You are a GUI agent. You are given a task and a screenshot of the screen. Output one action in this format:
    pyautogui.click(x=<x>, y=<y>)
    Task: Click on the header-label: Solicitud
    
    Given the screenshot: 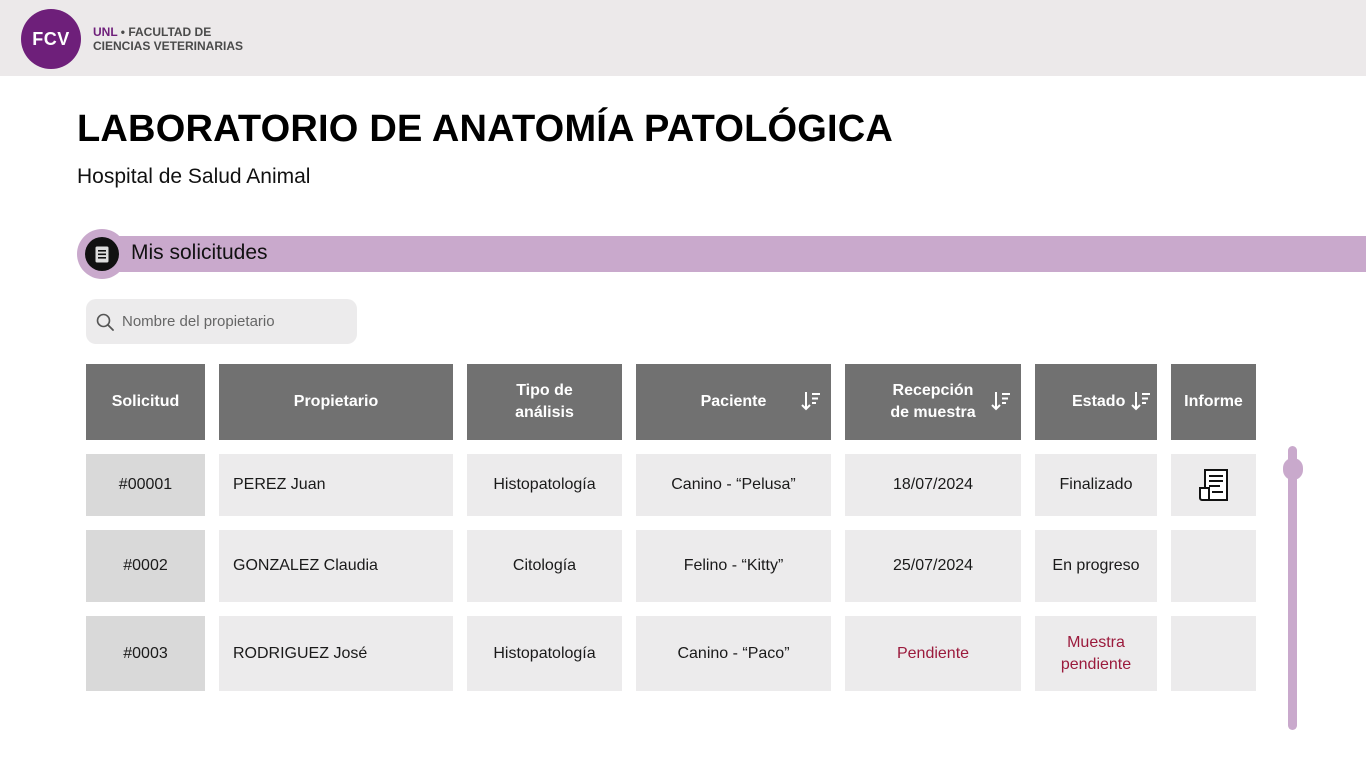 What is the action you would take?
    pyautogui.click(x=145, y=401)
    